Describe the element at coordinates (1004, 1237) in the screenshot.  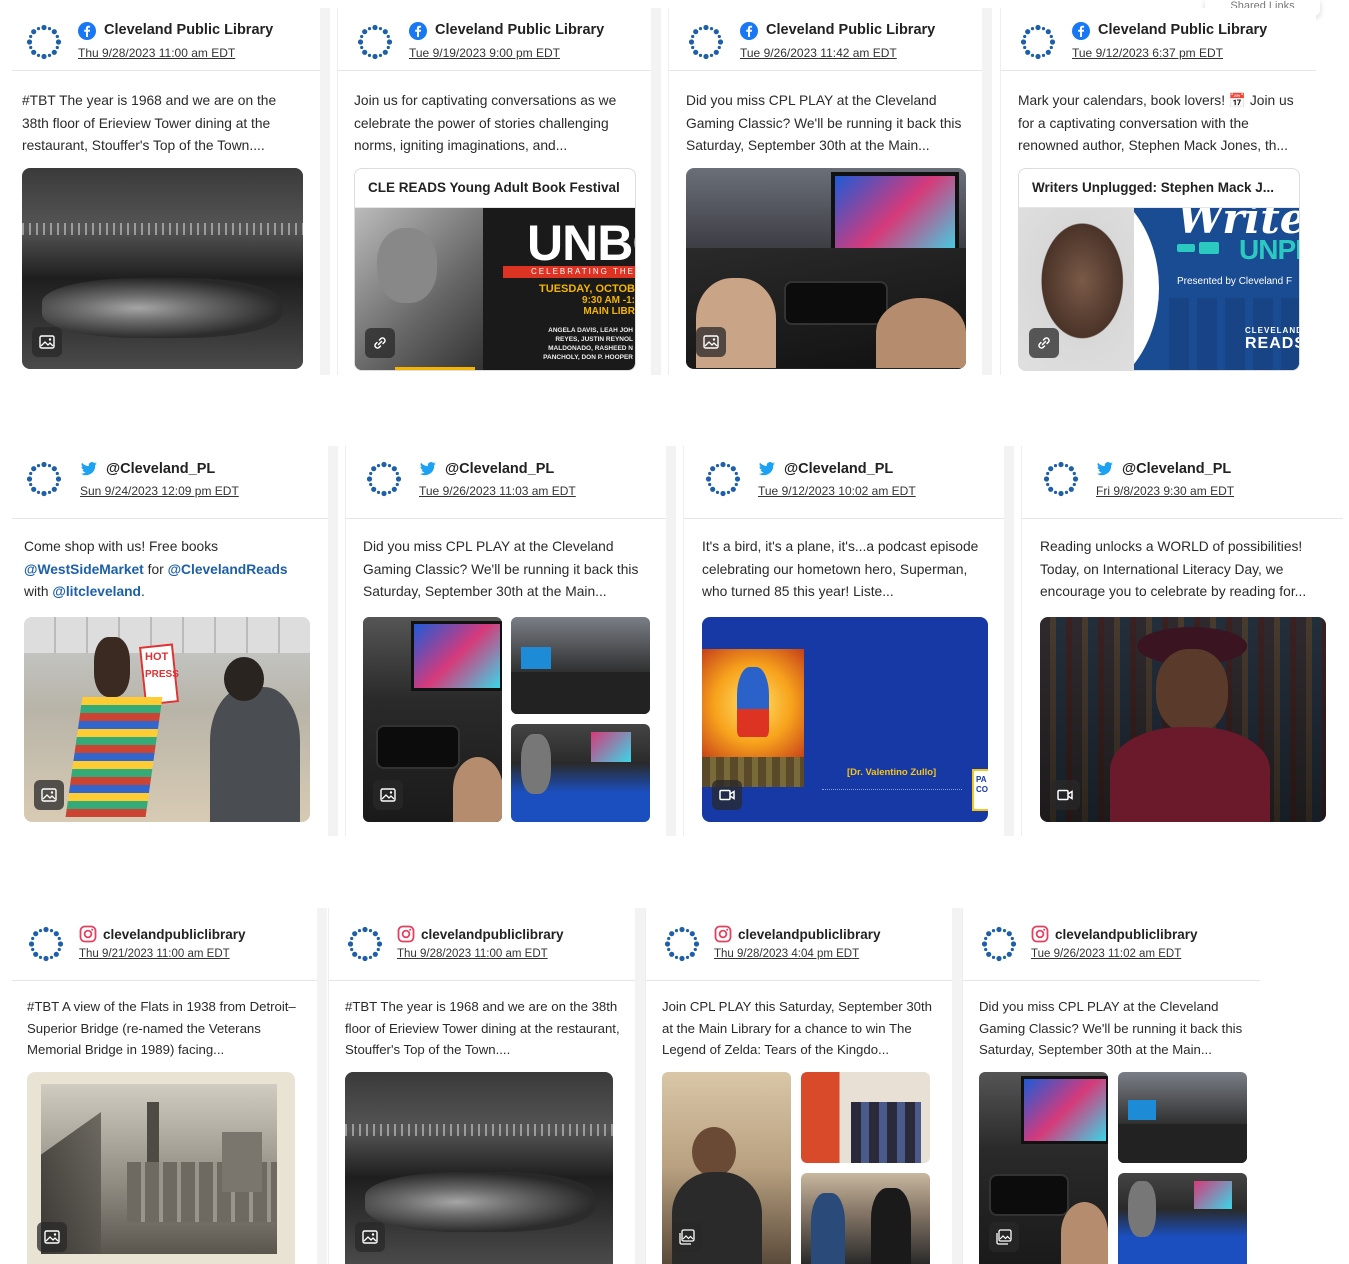
I see `gallery-icon` at that location.